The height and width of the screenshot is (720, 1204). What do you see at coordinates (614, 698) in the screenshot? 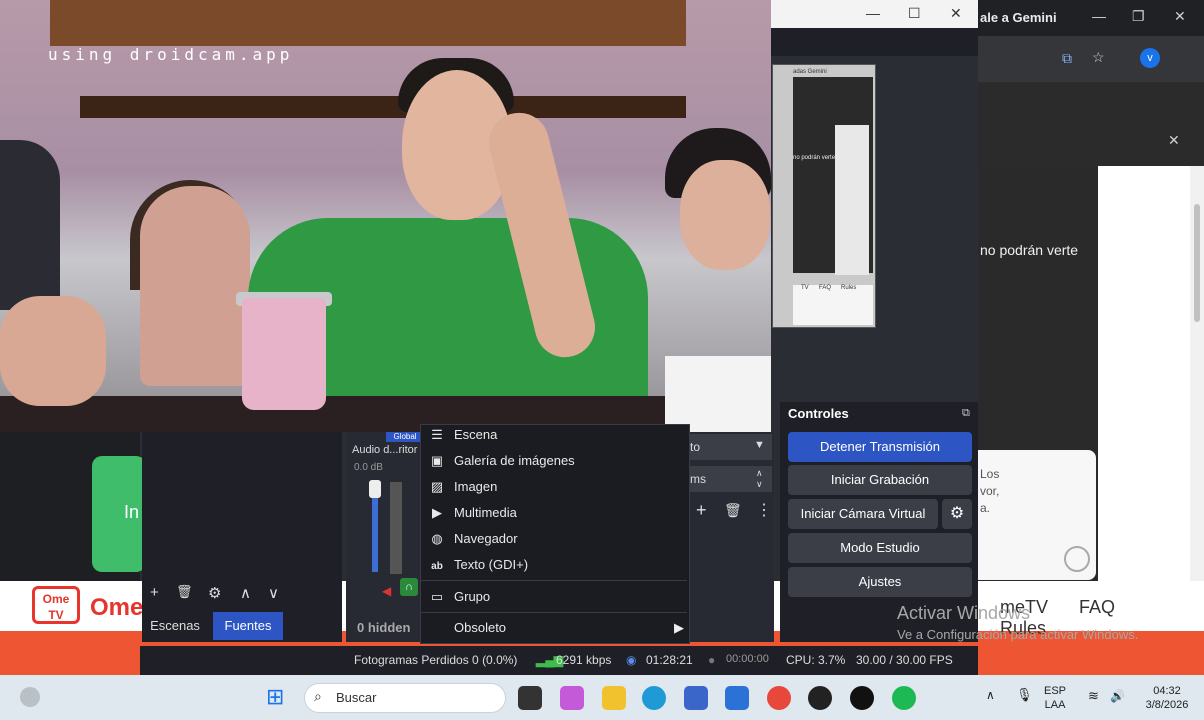
I see `file-explorer-icon` at bounding box center [614, 698].